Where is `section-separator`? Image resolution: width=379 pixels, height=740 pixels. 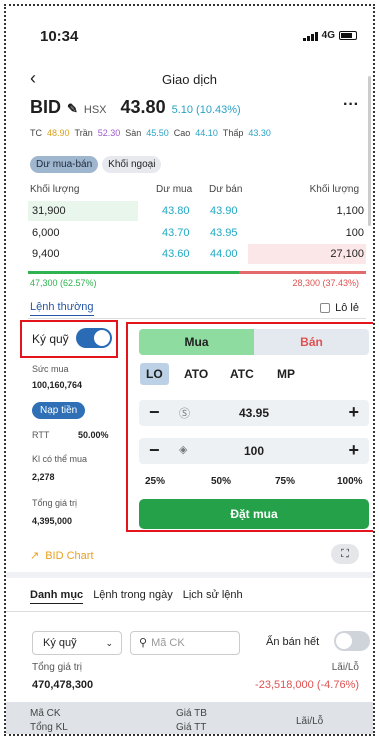
section-separator is located at coordinates (189, 575).